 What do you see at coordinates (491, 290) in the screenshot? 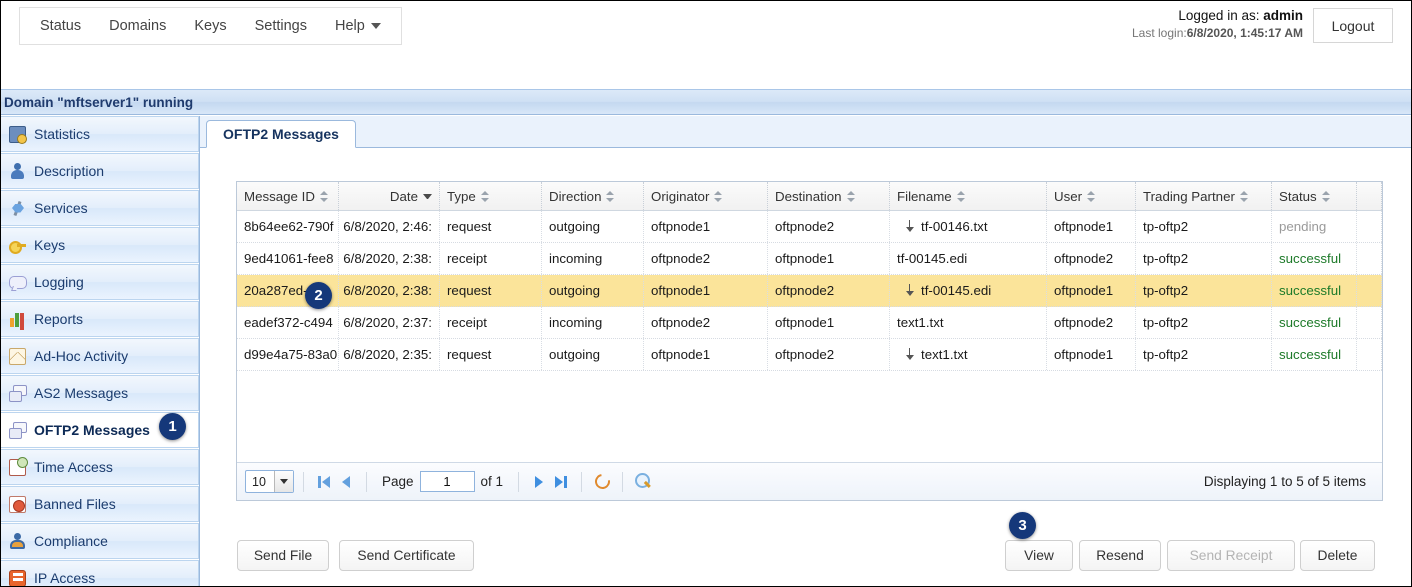
I see `cell-type: request` at bounding box center [491, 290].